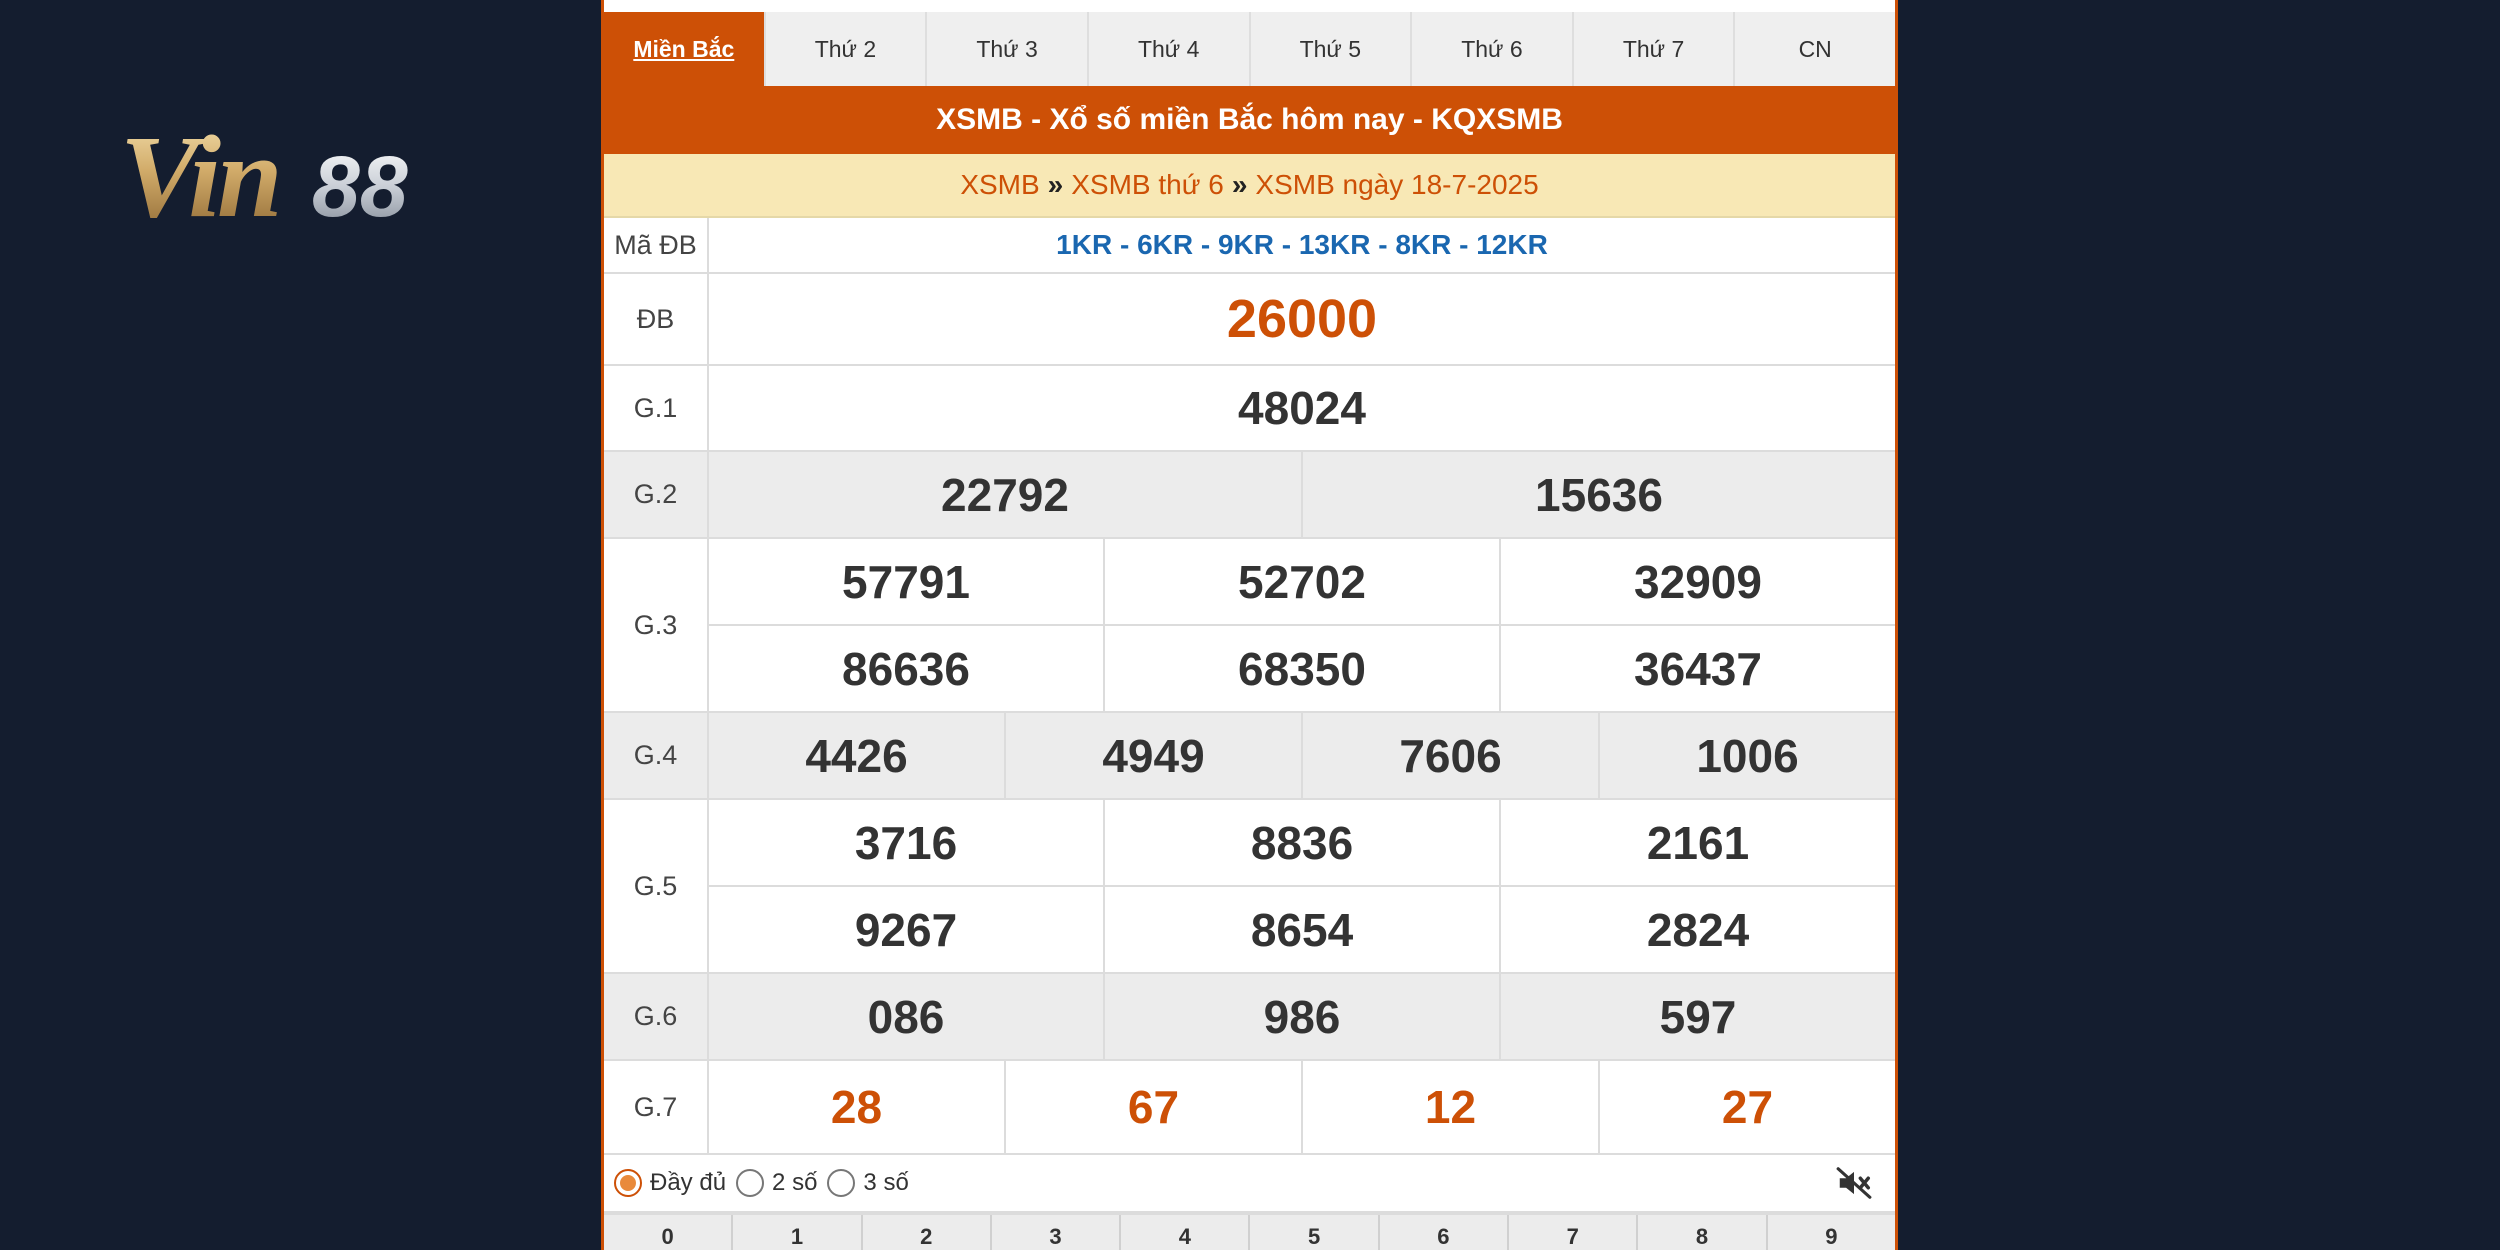 Image resolution: width=2500 pixels, height=1250 pixels. Describe the element at coordinates (1698, 1016) in the screenshot. I see `prize-number: 597` at that location.